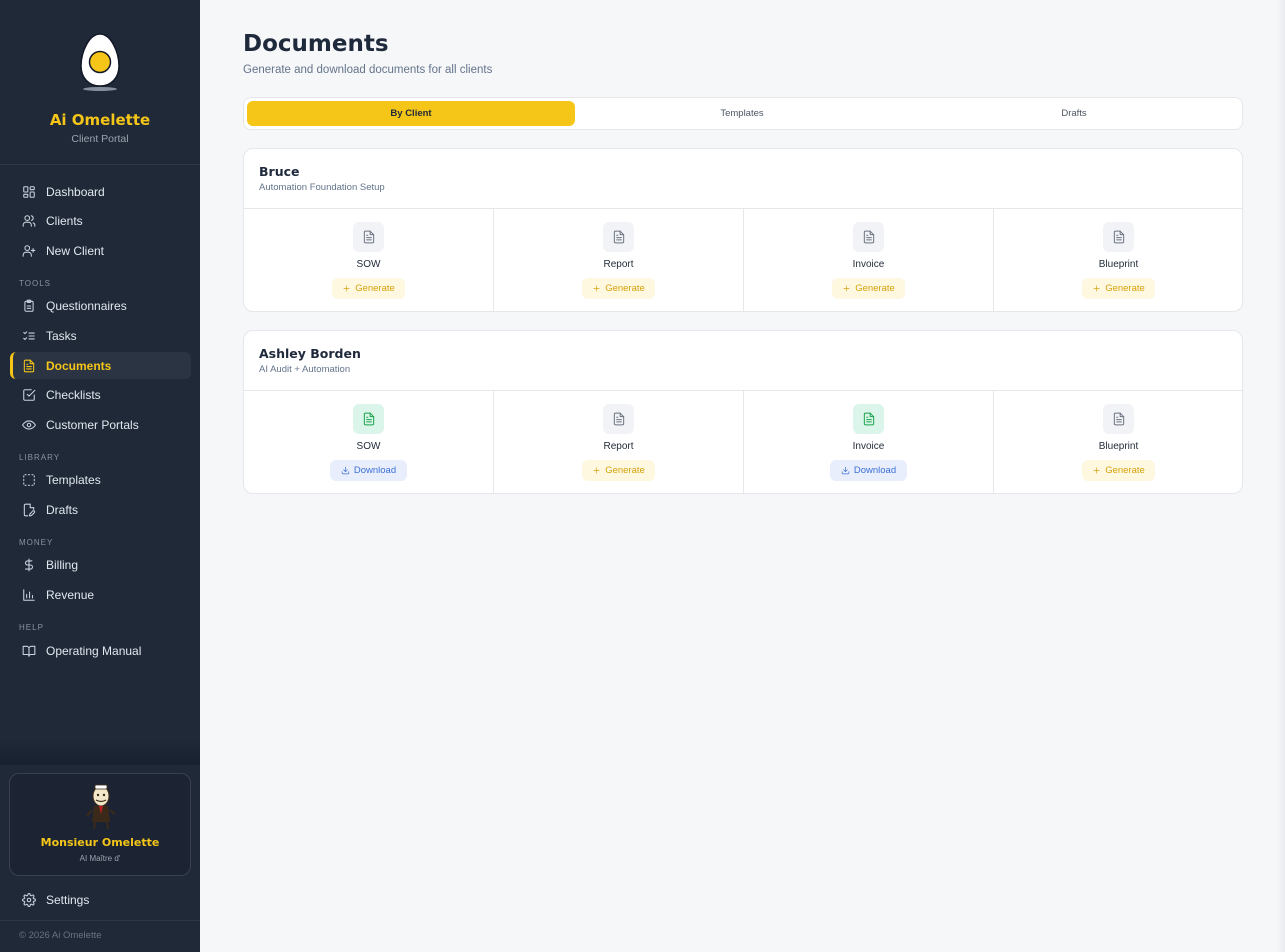  What do you see at coordinates (29, 480) in the screenshot?
I see `dashed-square-icon` at bounding box center [29, 480].